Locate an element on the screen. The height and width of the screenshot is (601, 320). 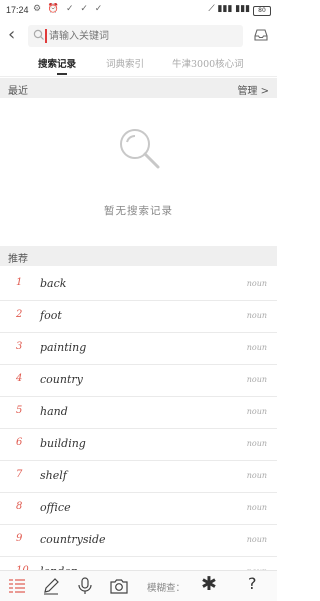
item-word: building is located at coordinates (63, 443).